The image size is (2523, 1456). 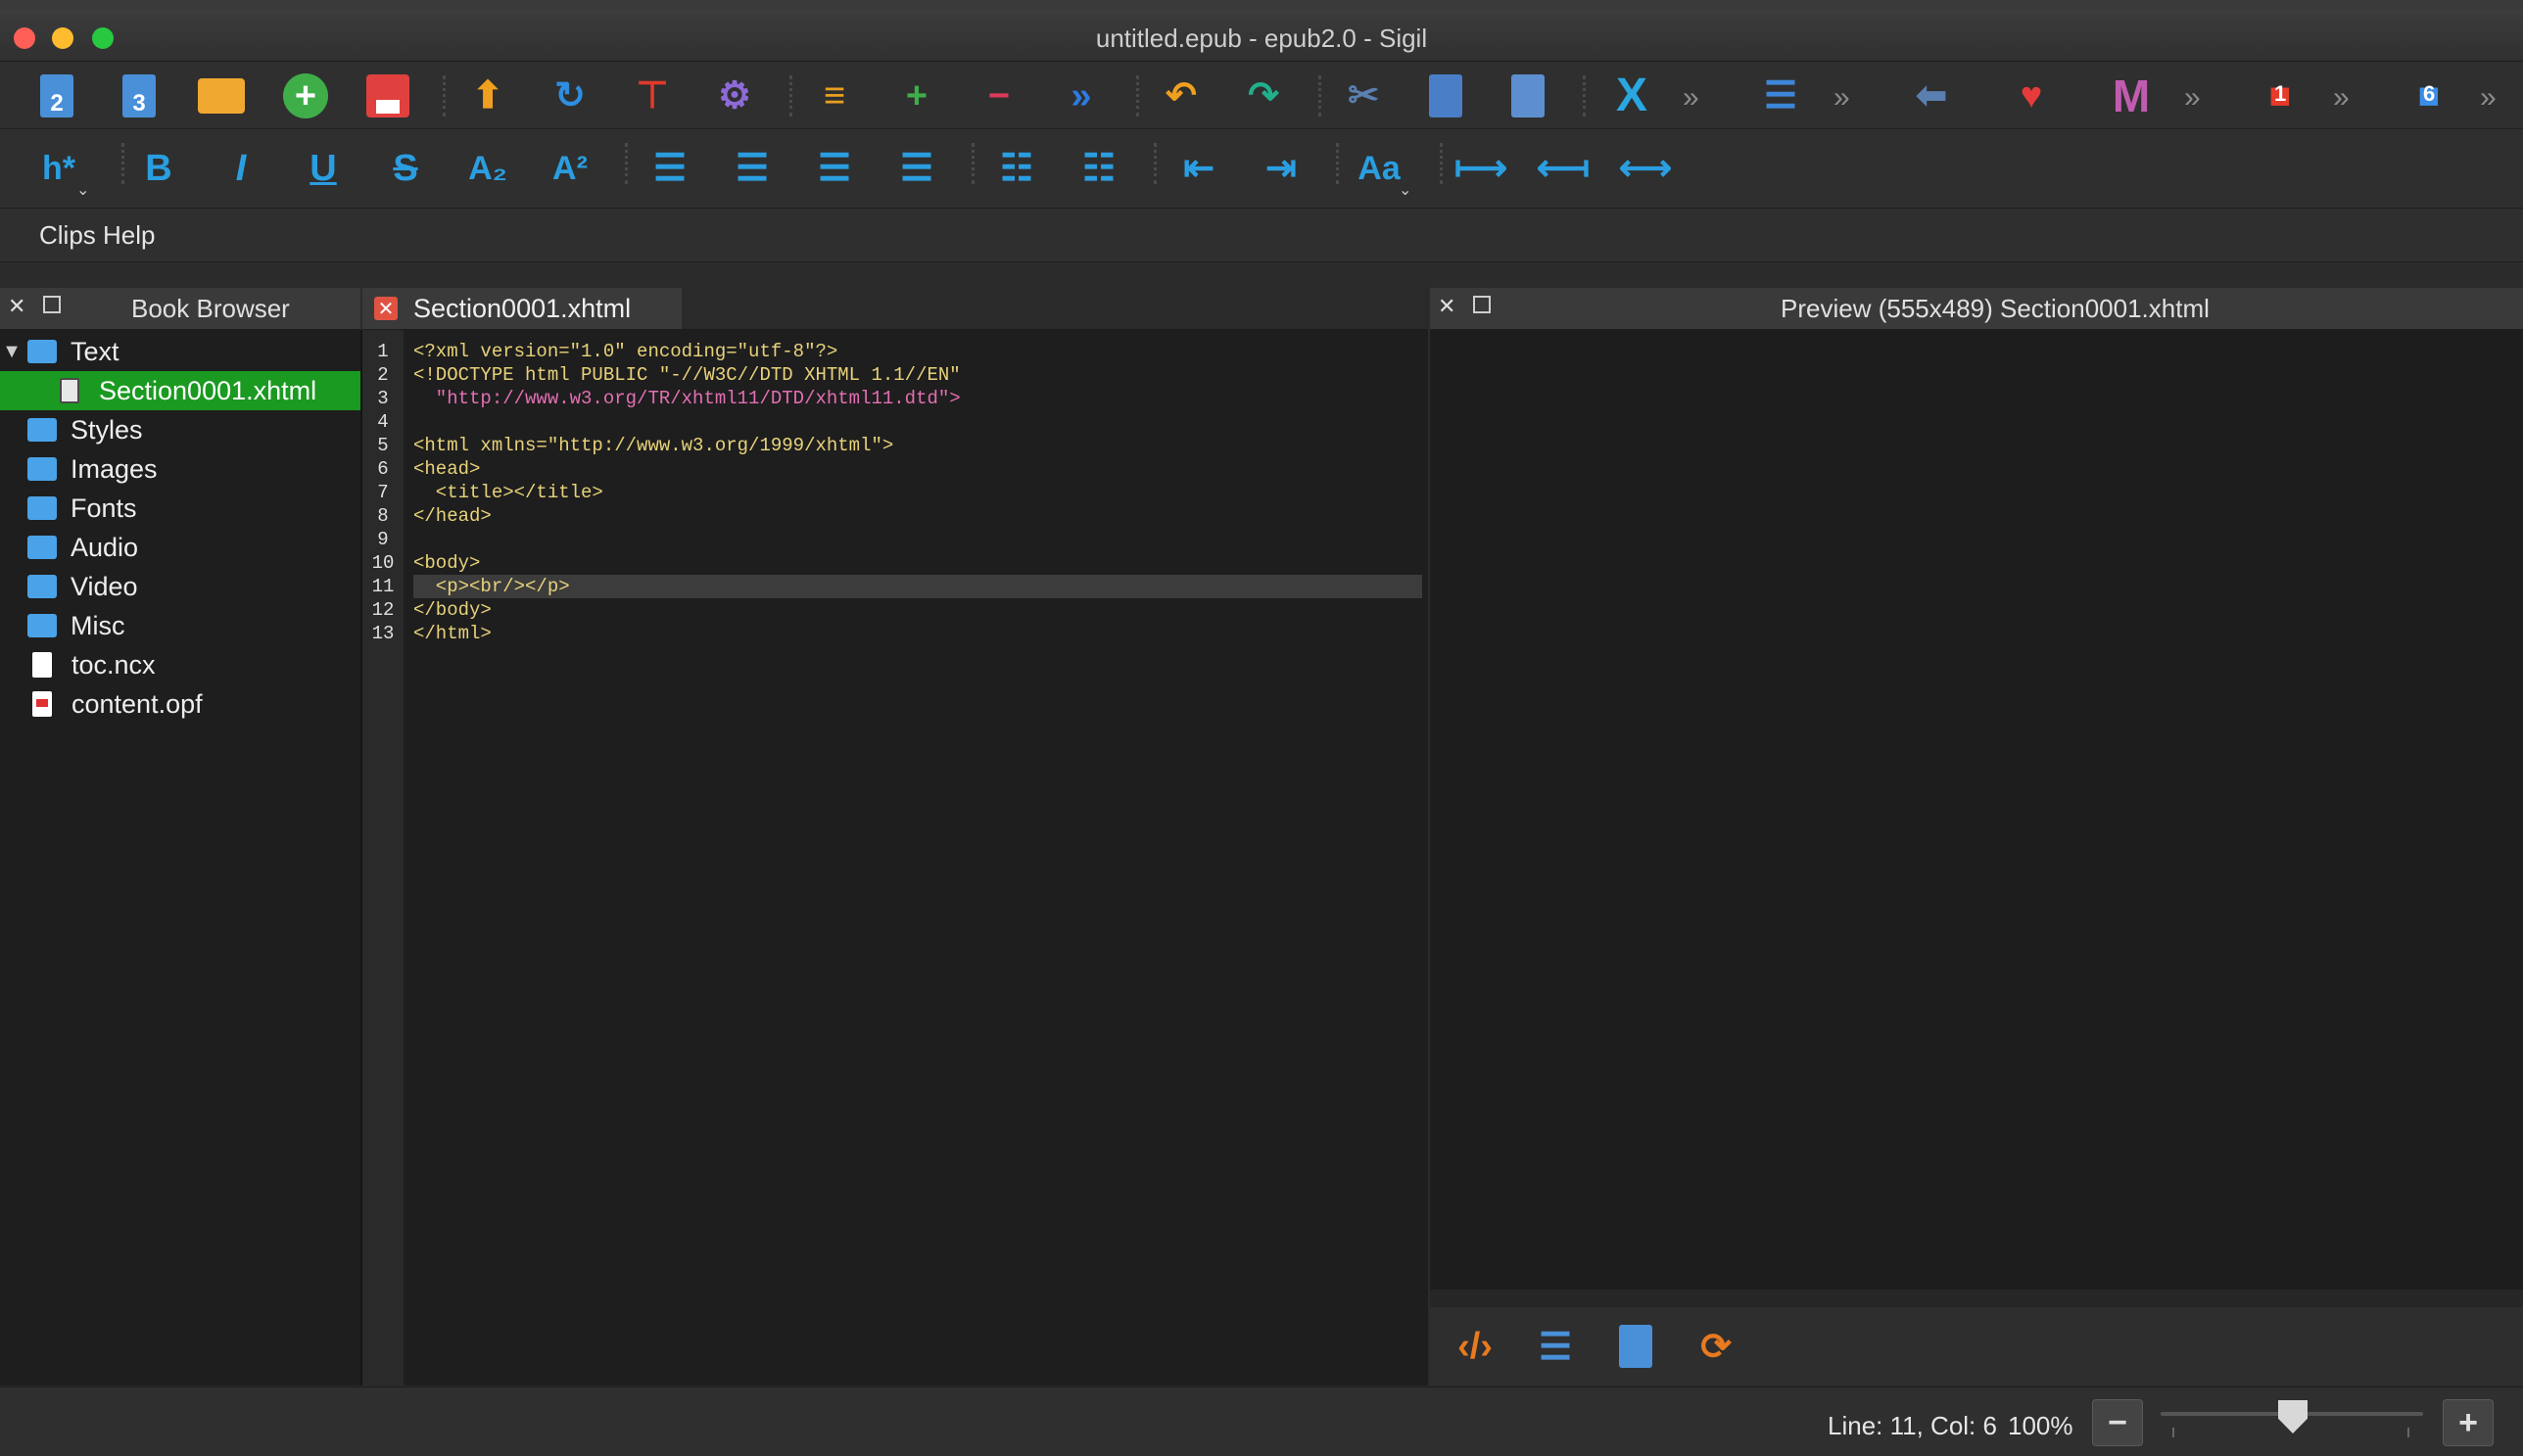 I want to click on align-right-icon: ☰, so click(x=834, y=168).